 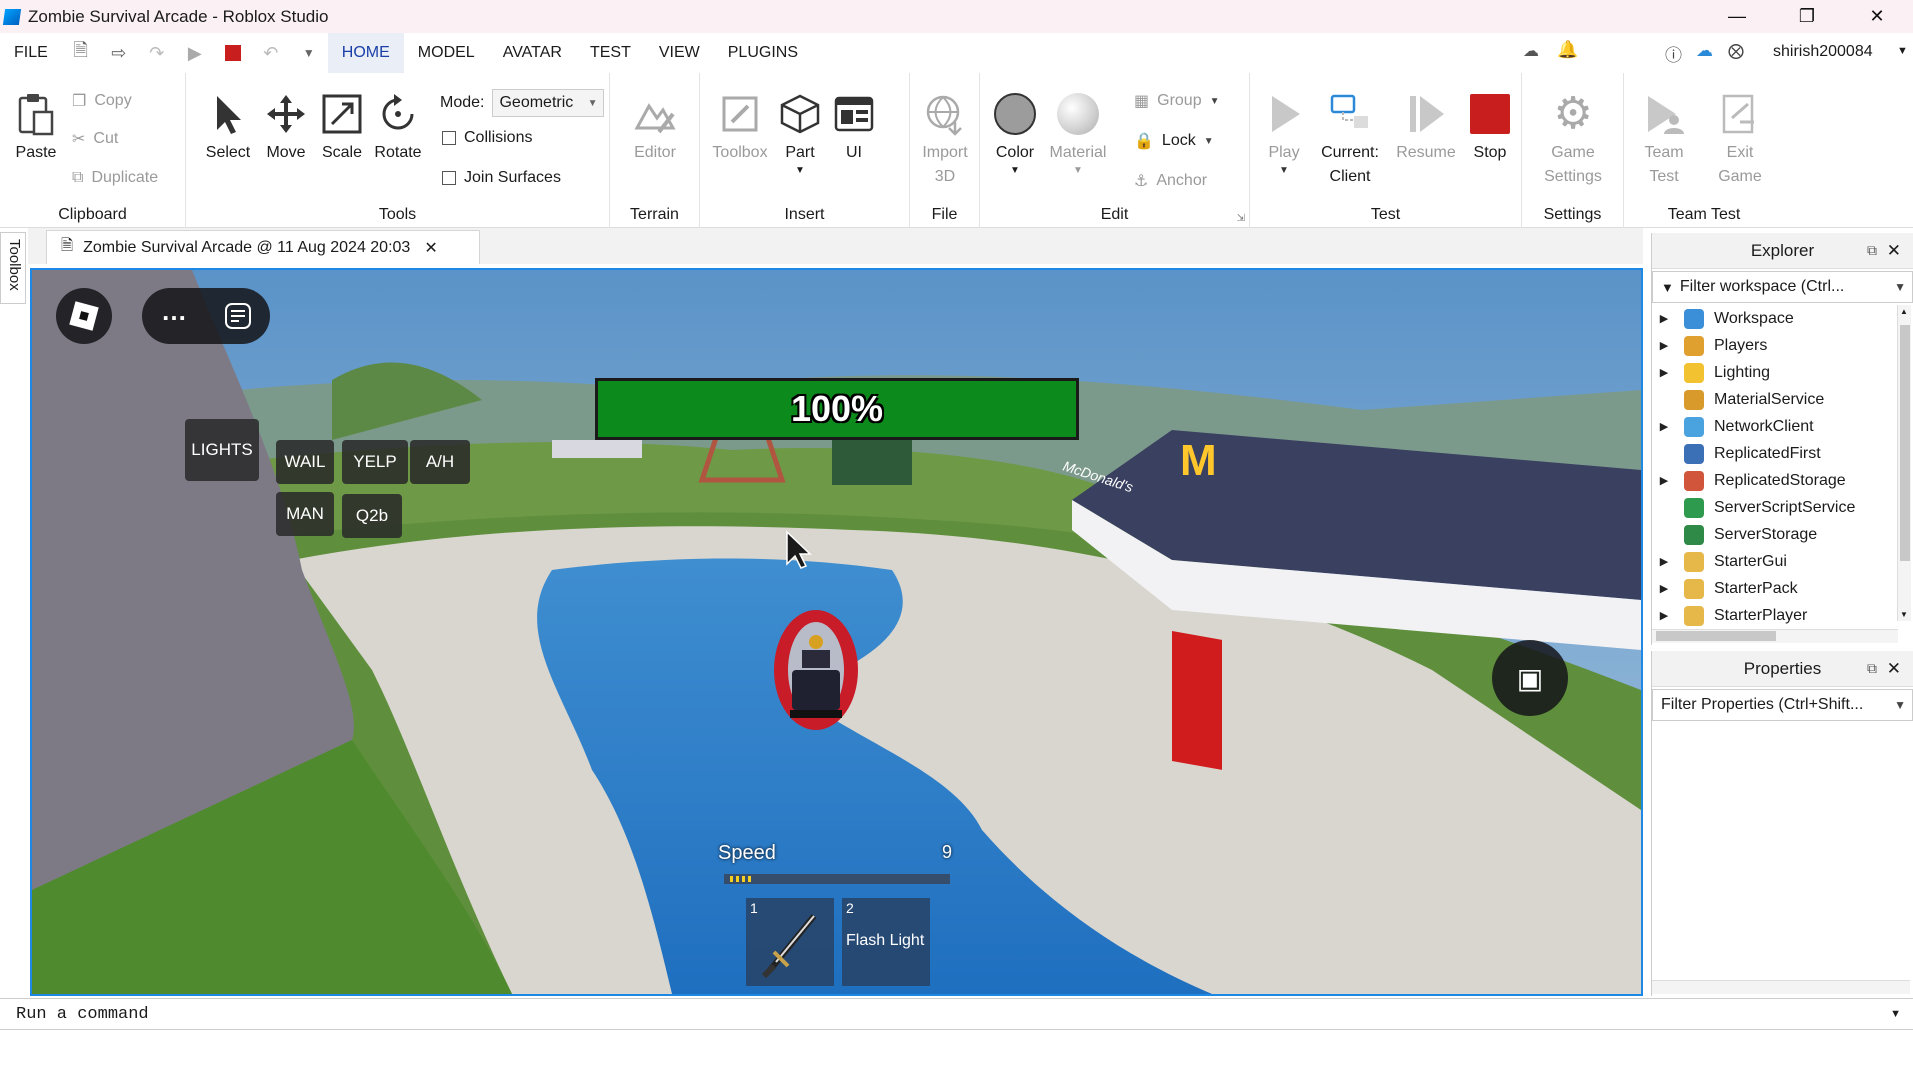 What do you see at coordinates (1823, 52) in the screenshot?
I see `username: shirish200084` at bounding box center [1823, 52].